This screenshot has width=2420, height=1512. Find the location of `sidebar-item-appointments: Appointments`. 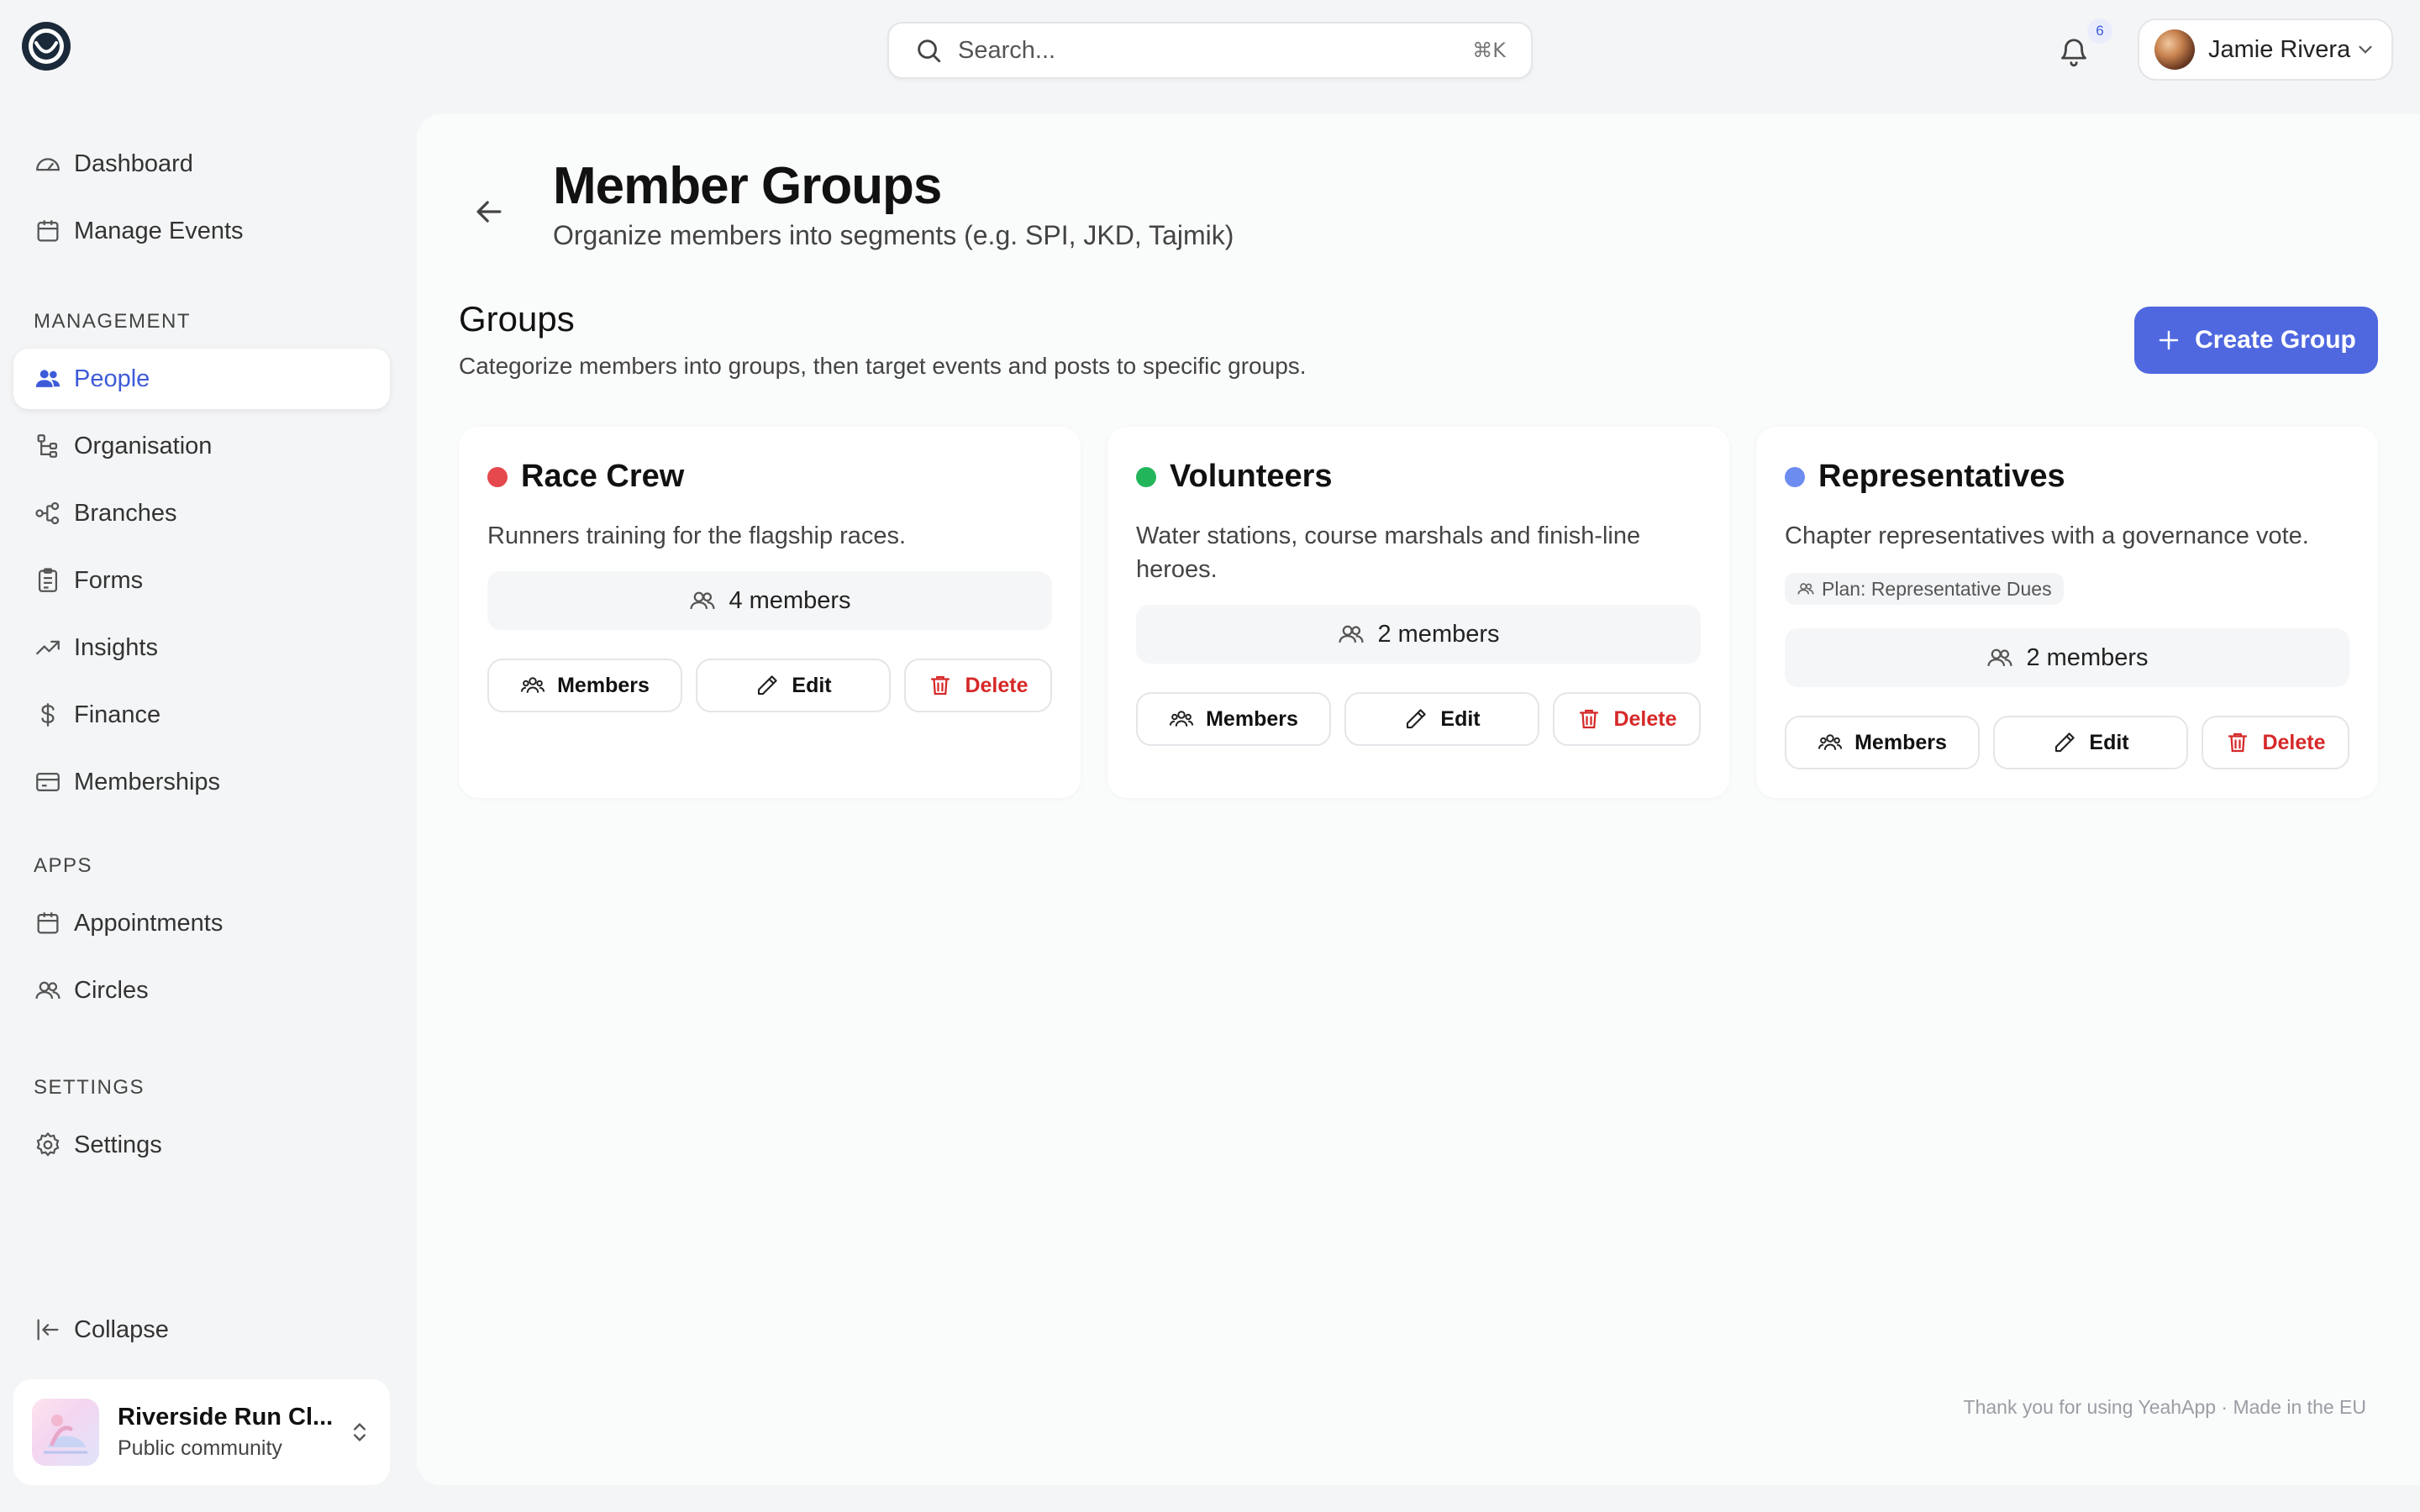

sidebar-item-appointments: Appointments is located at coordinates (202, 923).